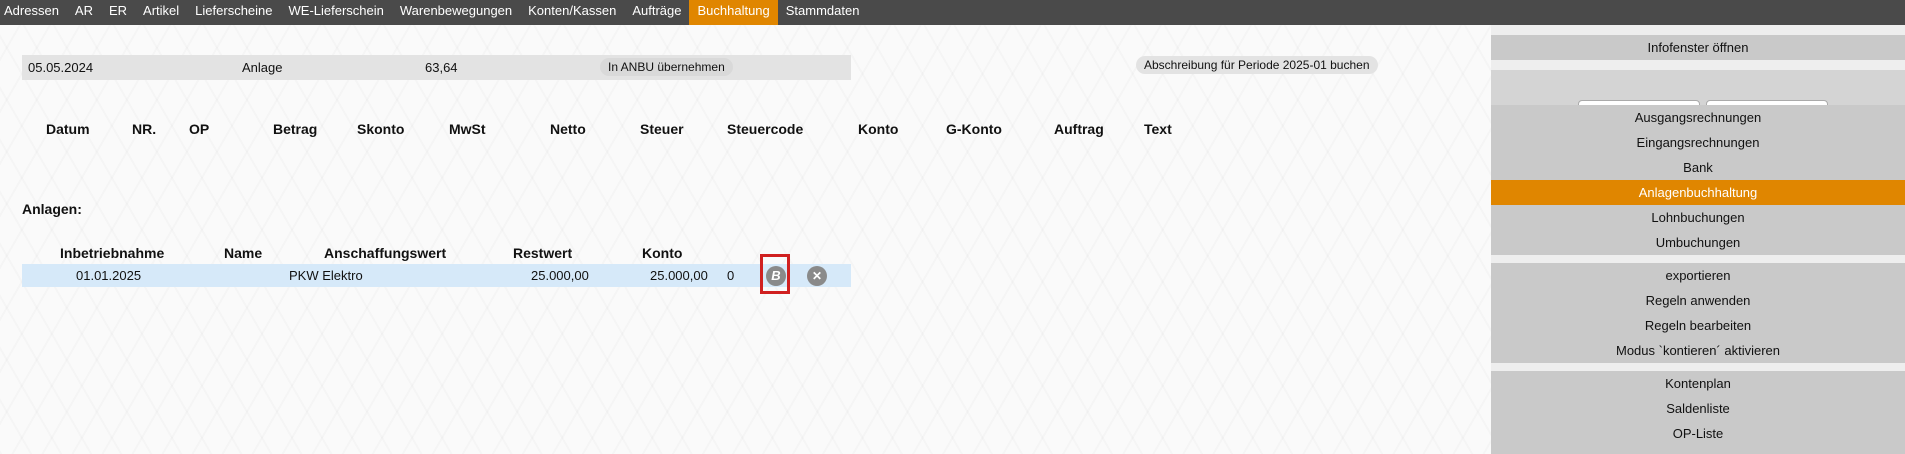 Image resolution: width=1905 pixels, height=454 pixels. Describe the element at coordinates (679, 275) in the screenshot. I see `asset-residual: 25.000,00` at that location.